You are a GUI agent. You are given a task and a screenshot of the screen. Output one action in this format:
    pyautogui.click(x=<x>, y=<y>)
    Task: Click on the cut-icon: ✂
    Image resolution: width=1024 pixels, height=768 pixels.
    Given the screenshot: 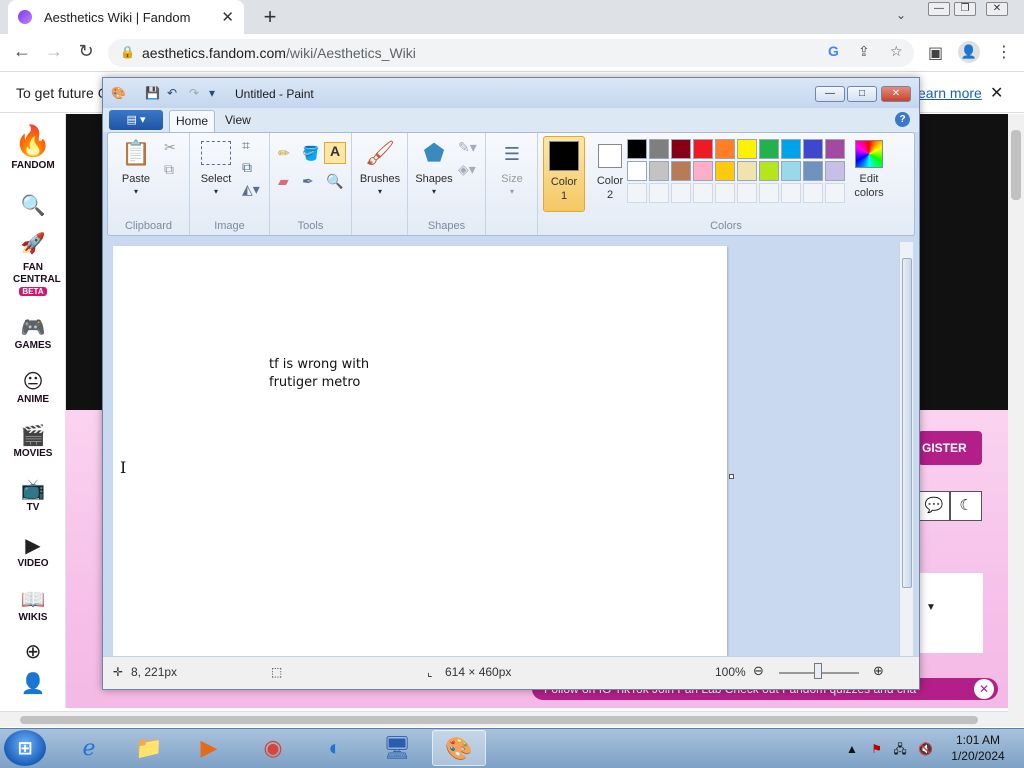 What is the action you would take?
    pyautogui.click(x=170, y=147)
    